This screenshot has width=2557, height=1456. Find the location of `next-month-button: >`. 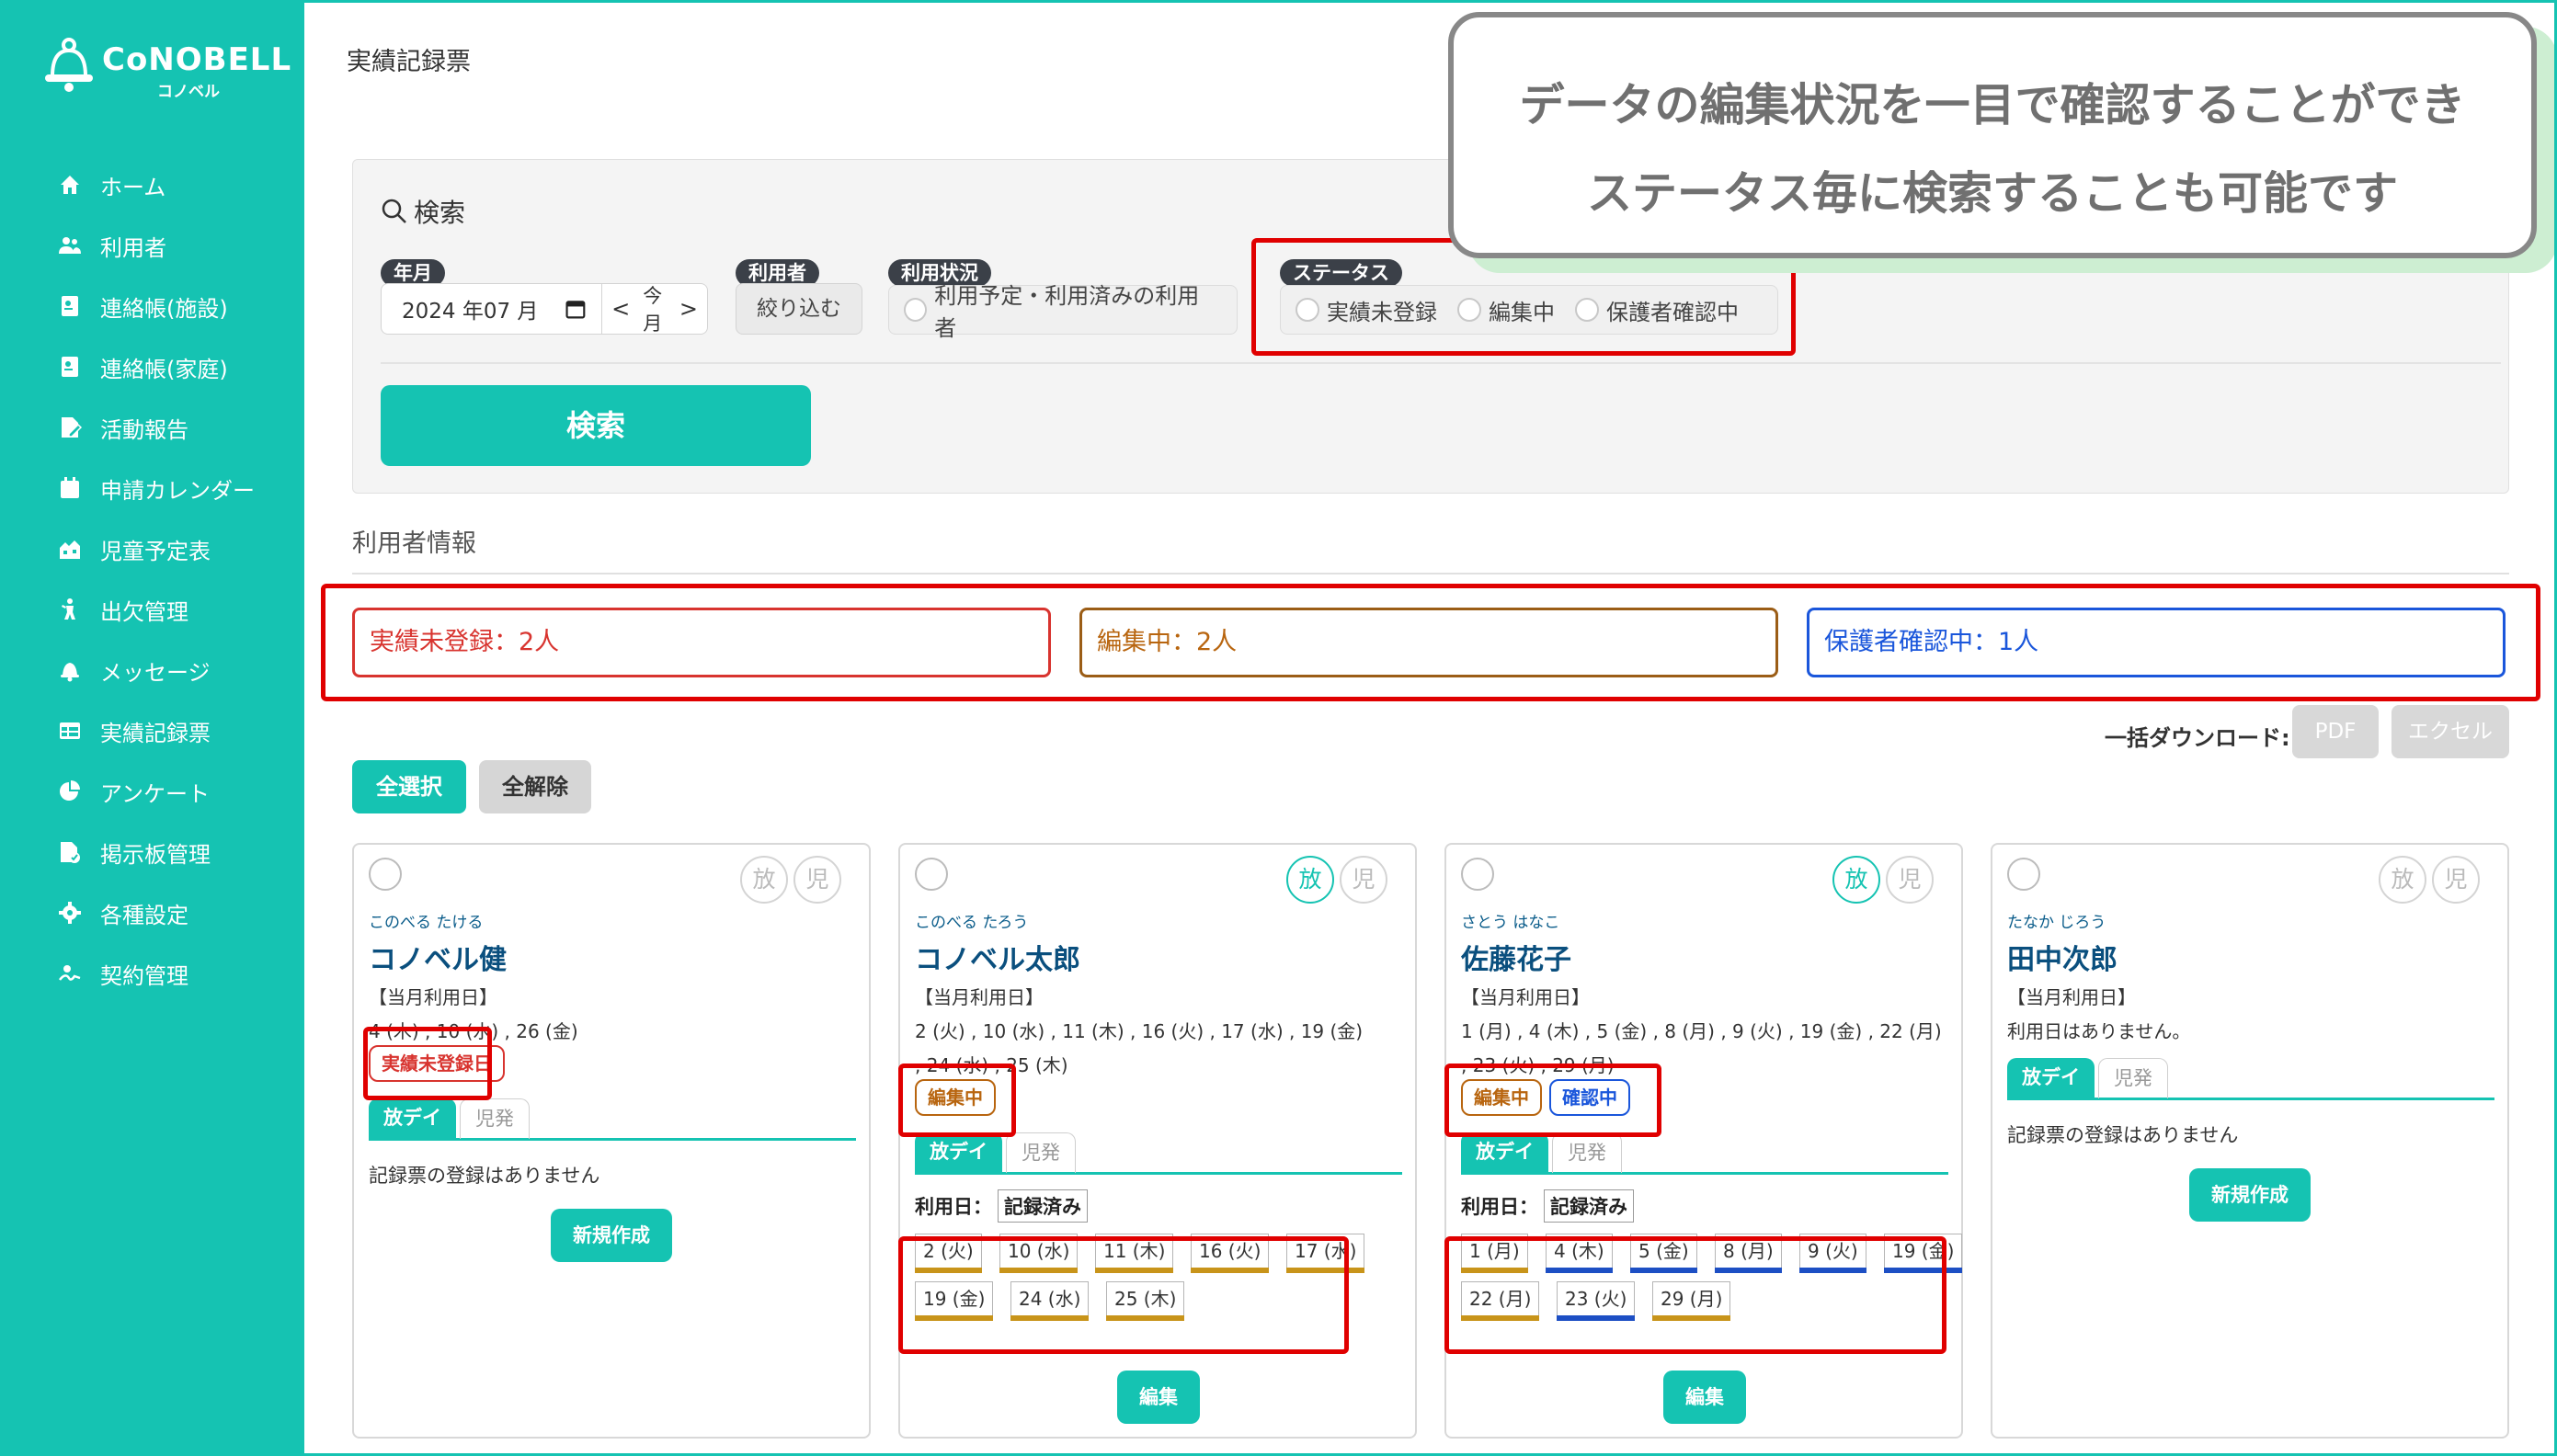

next-month-button: > is located at coordinates (688, 309).